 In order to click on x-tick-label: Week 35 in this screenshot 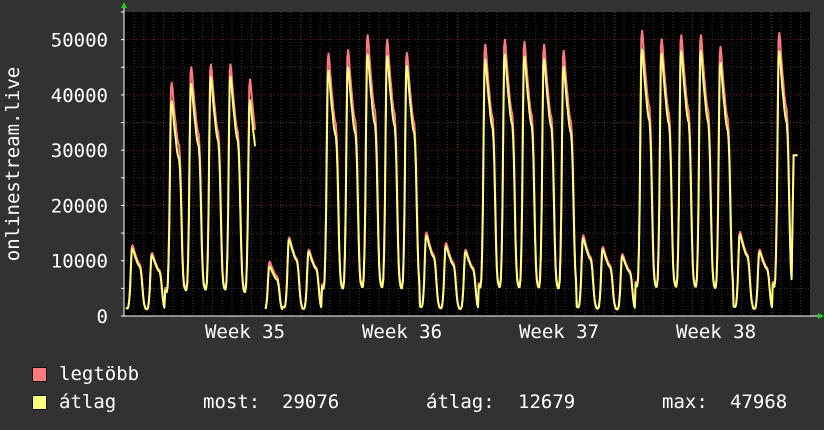, I will do `click(245, 332)`.